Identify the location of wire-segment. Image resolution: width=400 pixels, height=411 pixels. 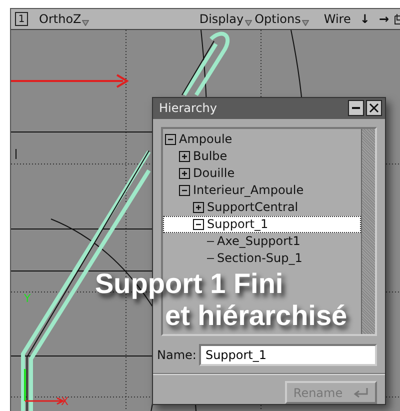
(206, 64).